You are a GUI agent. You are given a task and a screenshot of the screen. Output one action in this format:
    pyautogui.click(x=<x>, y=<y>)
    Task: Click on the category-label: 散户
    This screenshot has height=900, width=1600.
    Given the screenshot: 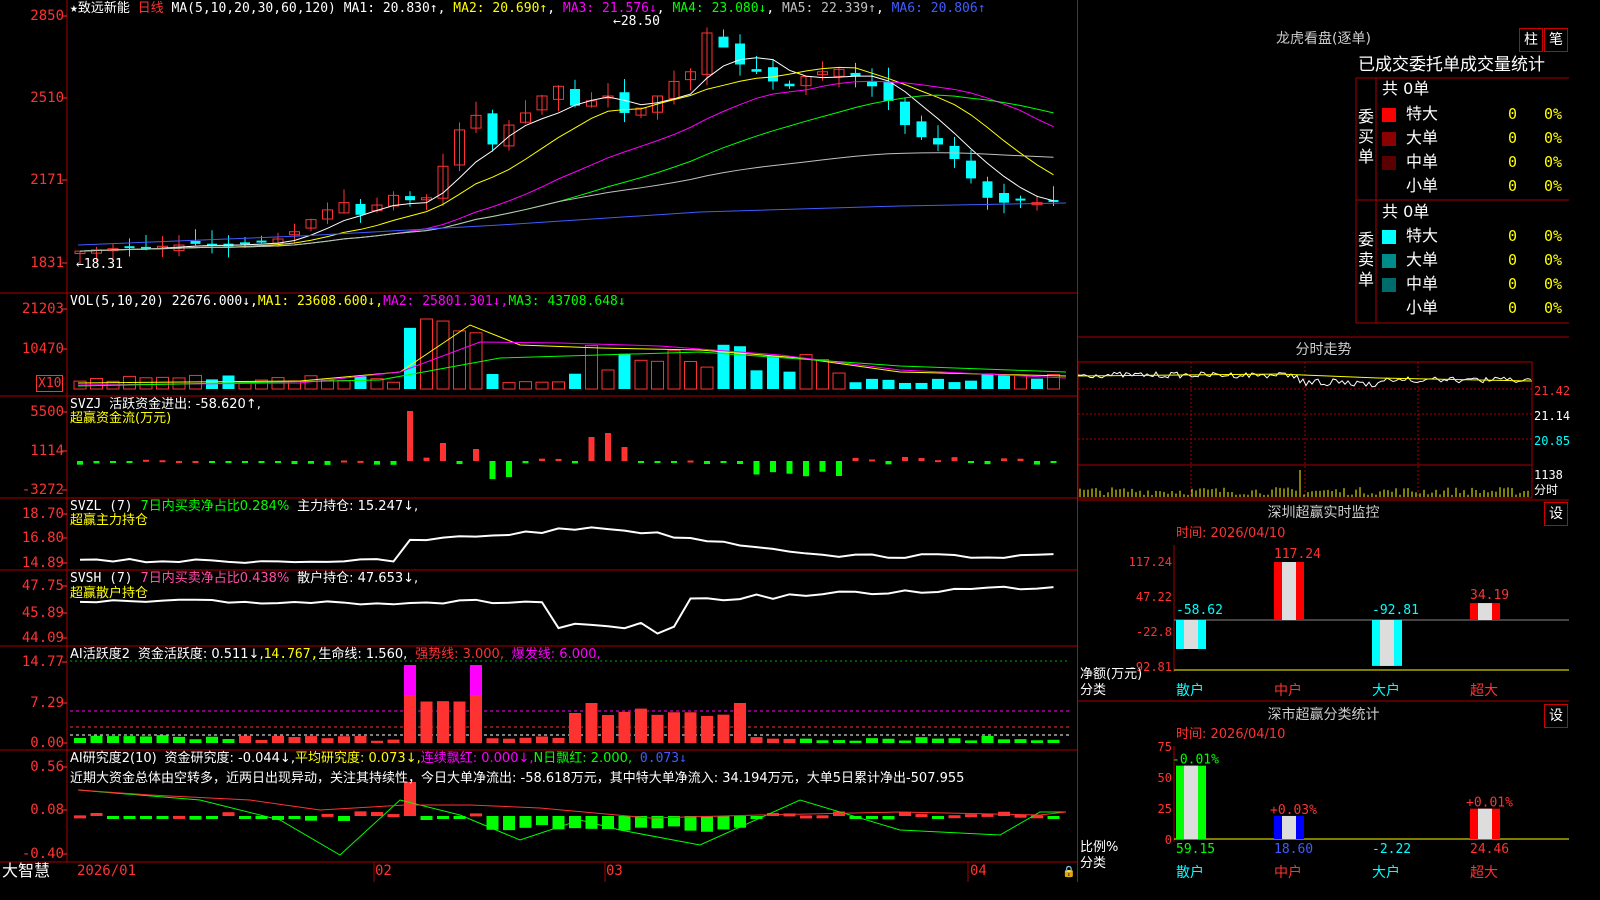 What is the action you would take?
    pyautogui.click(x=1190, y=690)
    